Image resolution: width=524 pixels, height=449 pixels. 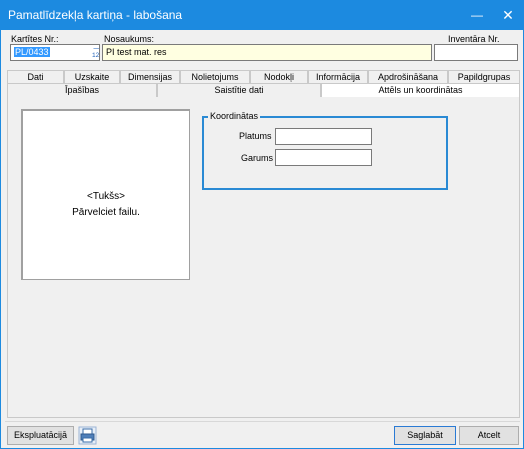 I want to click on image-empty-text: <Tukšs>, so click(x=106, y=196).